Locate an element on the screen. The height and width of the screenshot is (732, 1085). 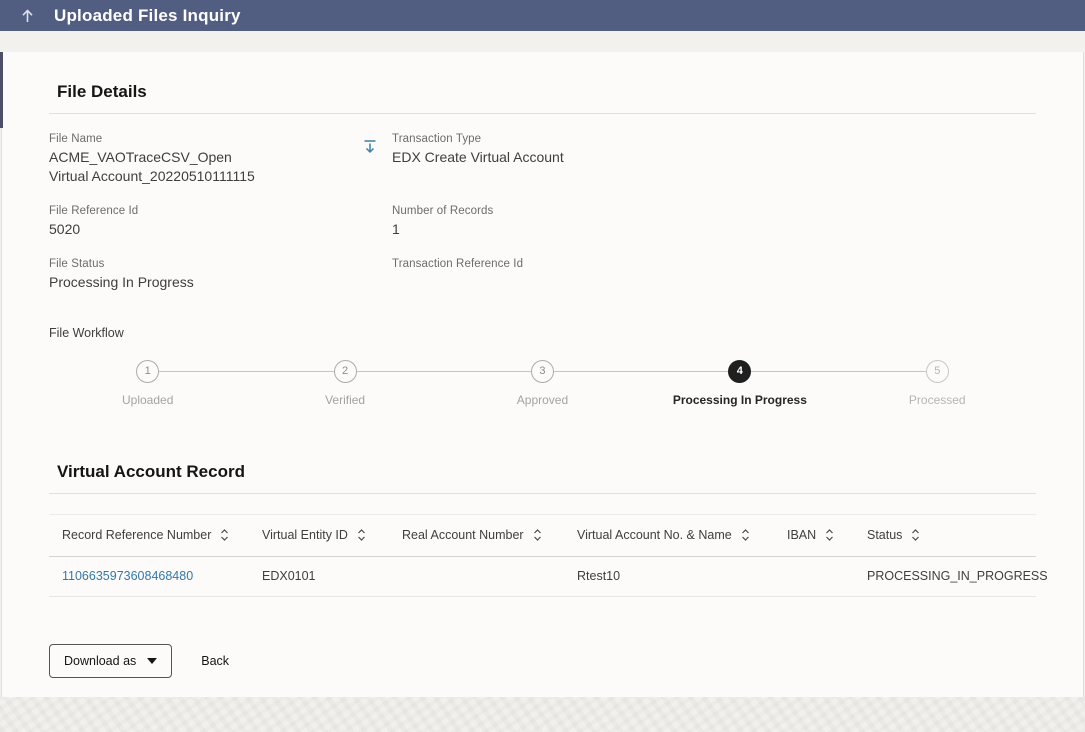
step-circle: 3 is located at coordinates (542, 371).